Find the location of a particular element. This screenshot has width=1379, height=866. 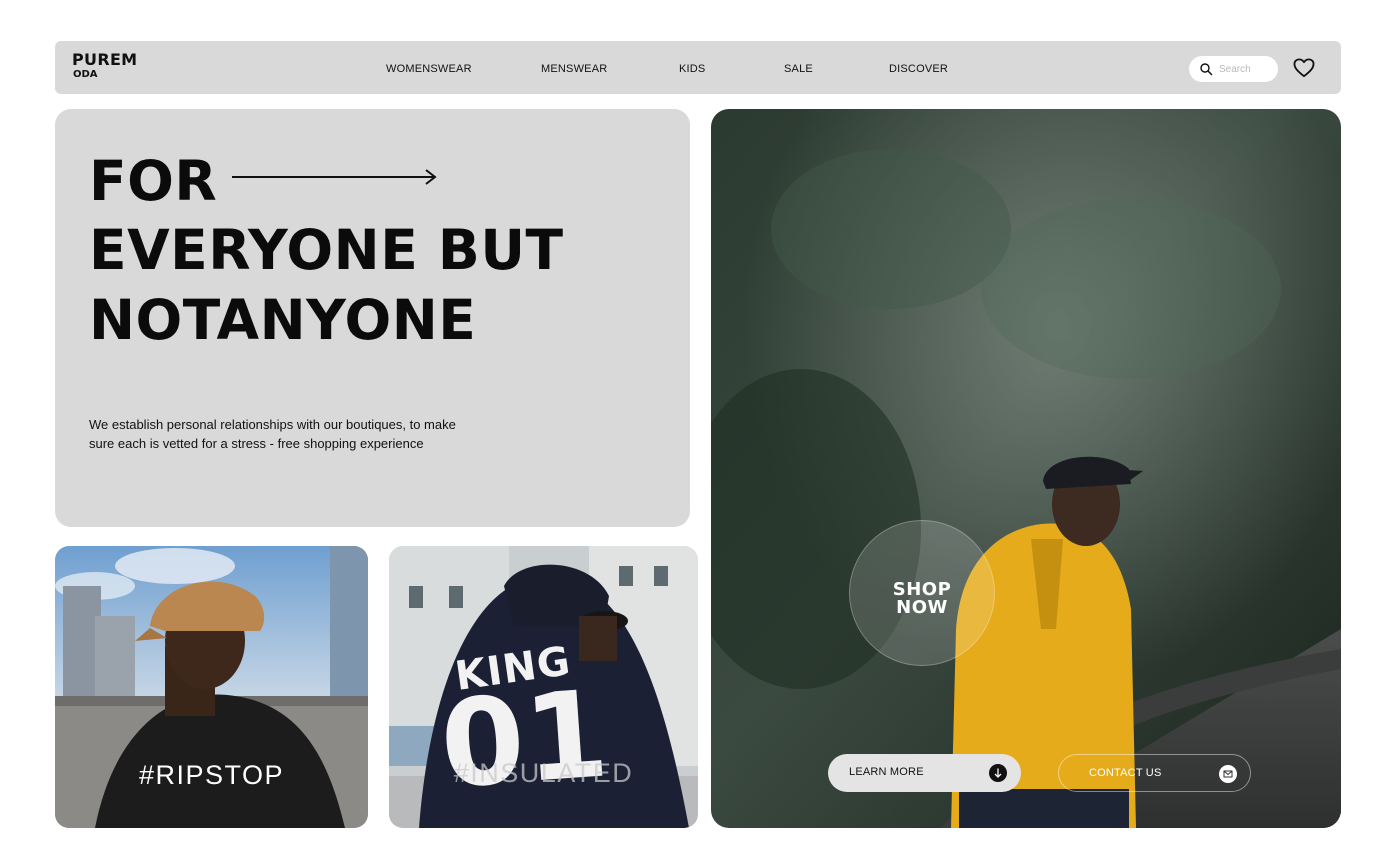

shop-now-button: SHOP NOW is located at coordinates (922, 593).